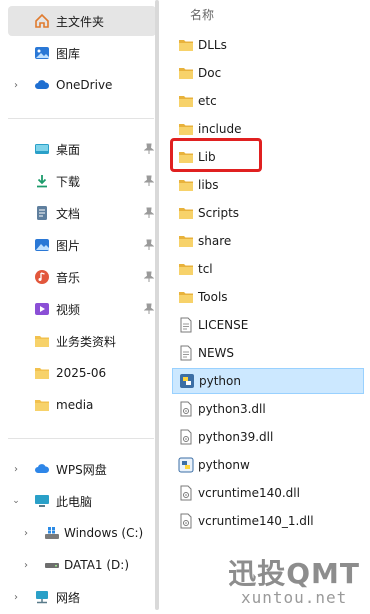  Describe the element at coordinates (42, 597) in the screenshot. I see `network-icon` at that location.